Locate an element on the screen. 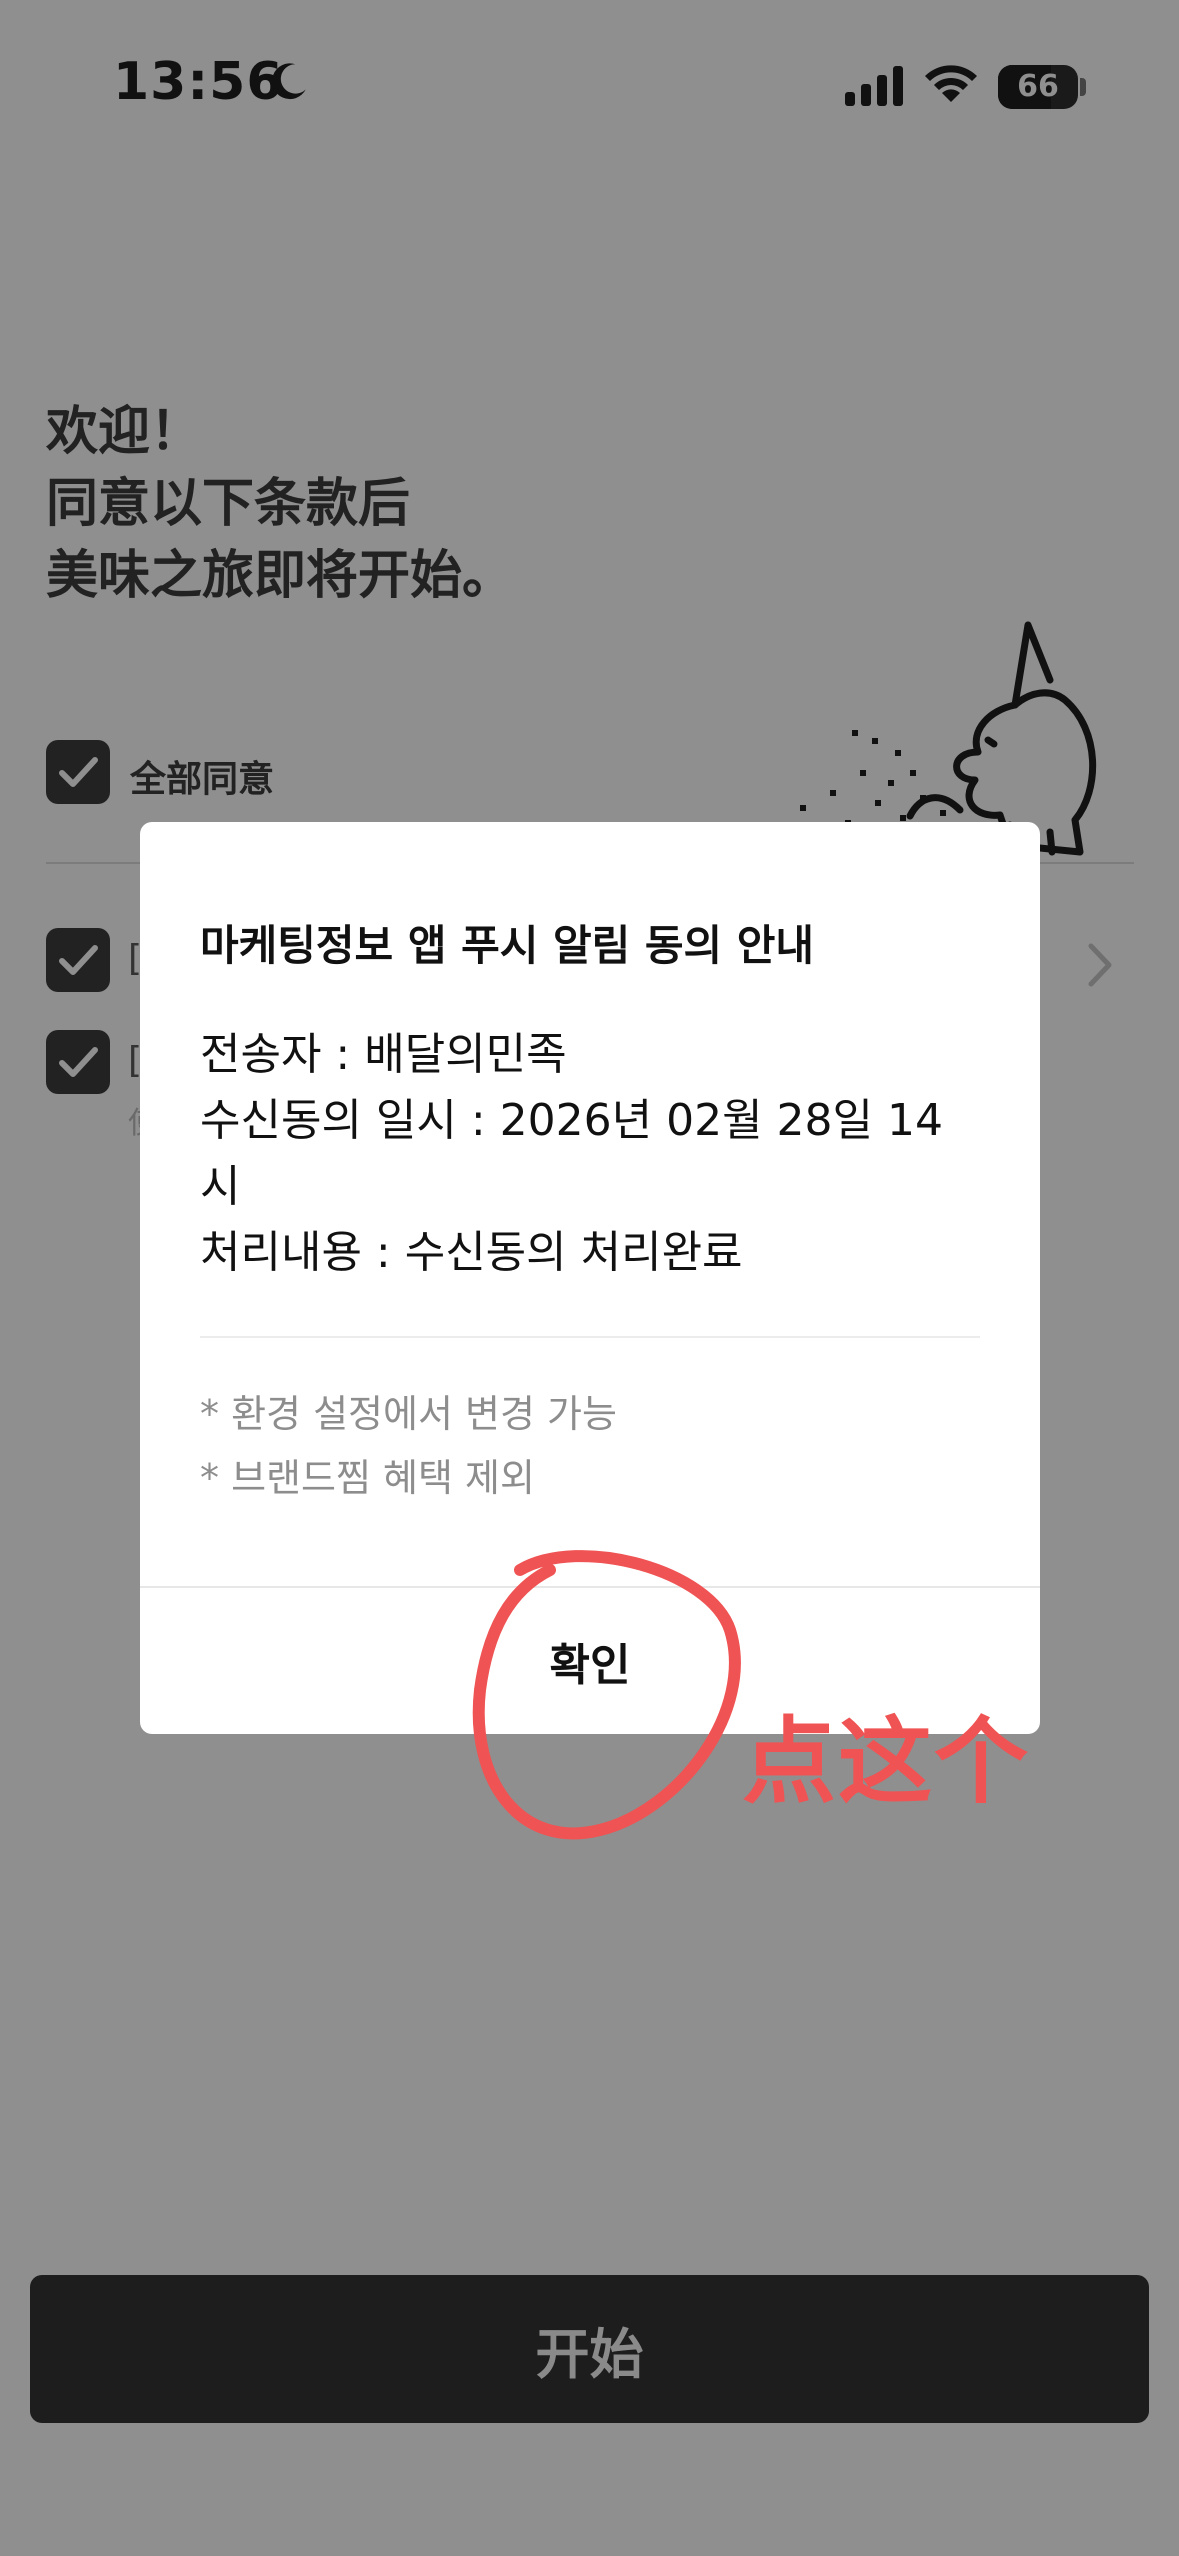 This screenshot has height=2556, width=1179. welcome-line-1: 欢迎！ is located at coordinates (124, 432).